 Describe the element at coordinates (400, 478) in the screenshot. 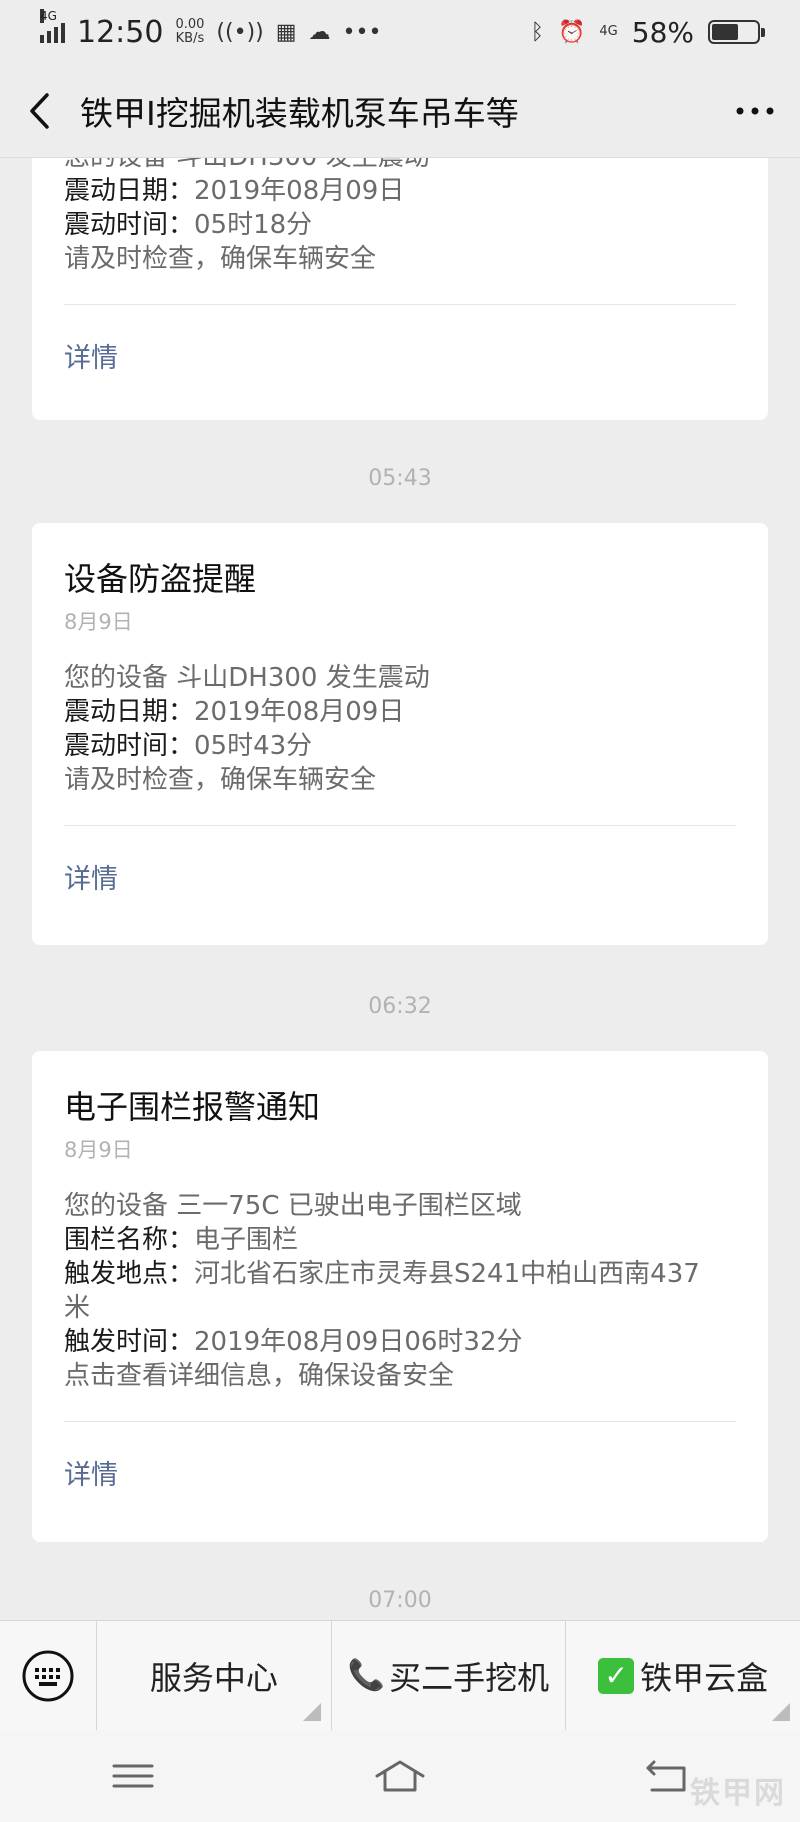

I see `timestamp: 05:43` at that location.